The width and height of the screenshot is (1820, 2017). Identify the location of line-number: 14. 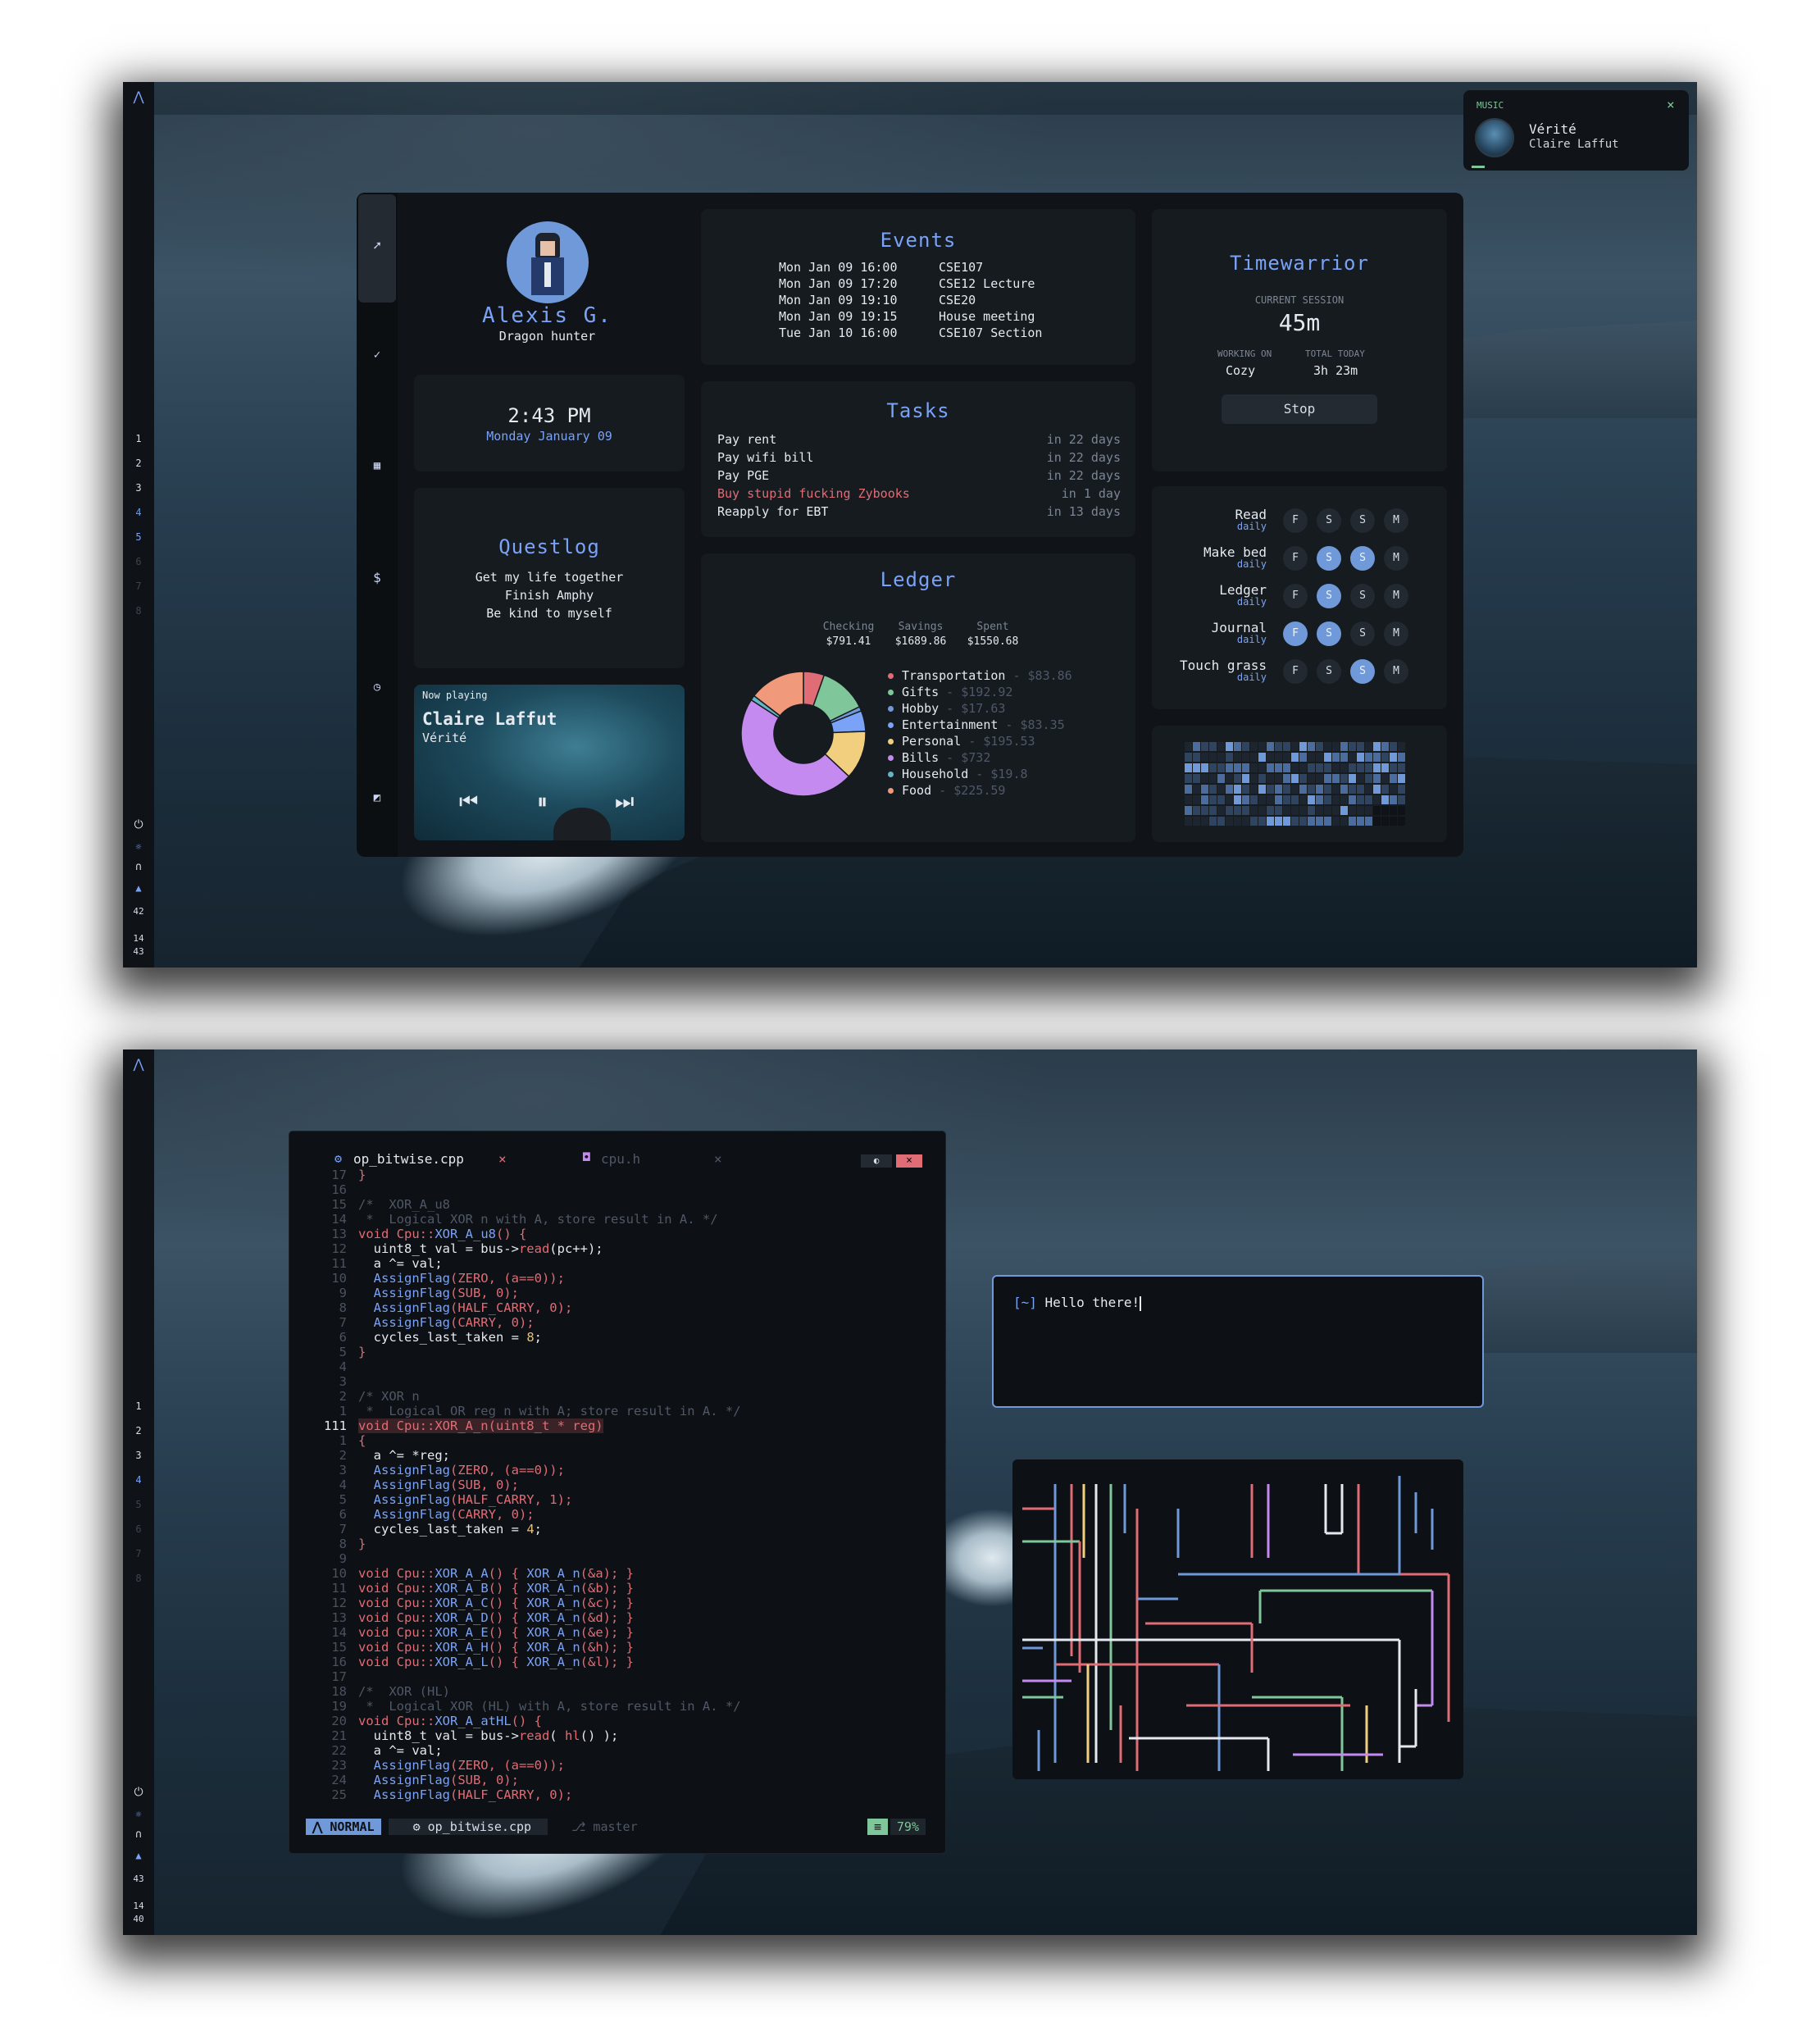
(339, 1219).